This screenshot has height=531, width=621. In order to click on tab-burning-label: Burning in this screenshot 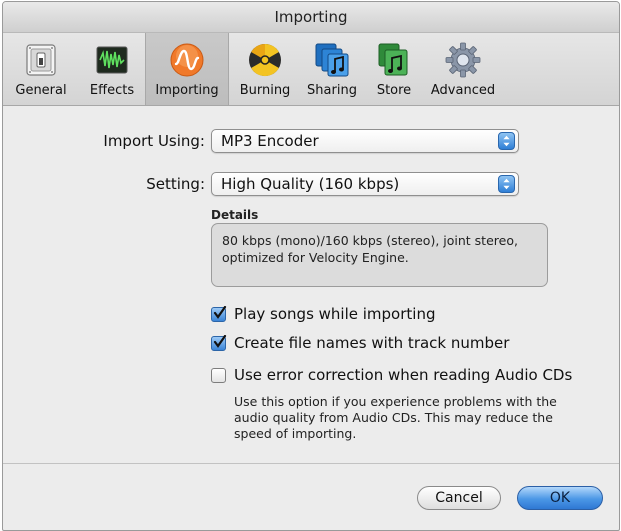, I will do `click(265, 90)`.